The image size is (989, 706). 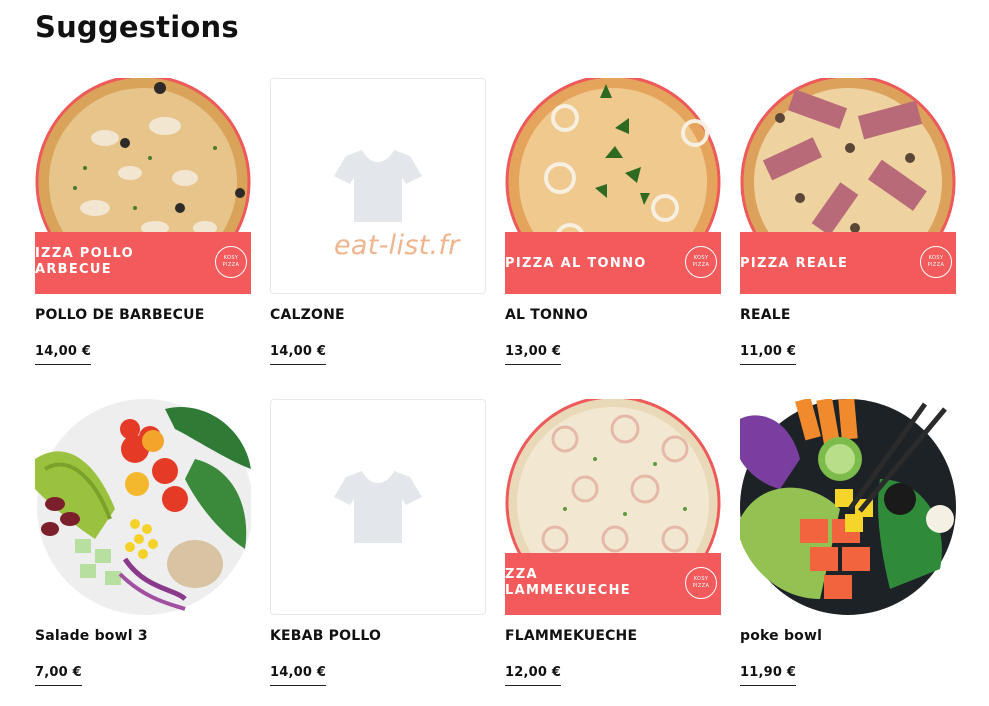 I want to click on product-name: REALE, so click(x=765, y=315).